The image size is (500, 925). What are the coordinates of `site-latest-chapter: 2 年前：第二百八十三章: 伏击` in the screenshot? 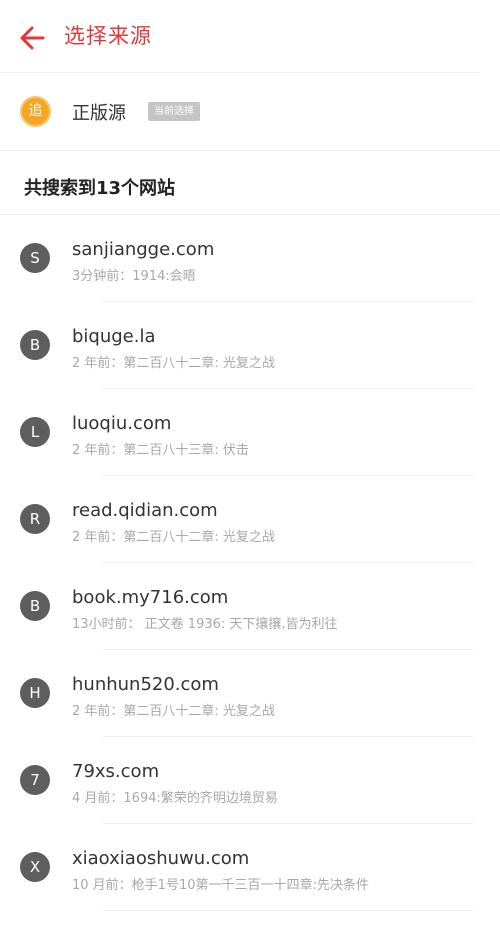 It's located at (160, 450).